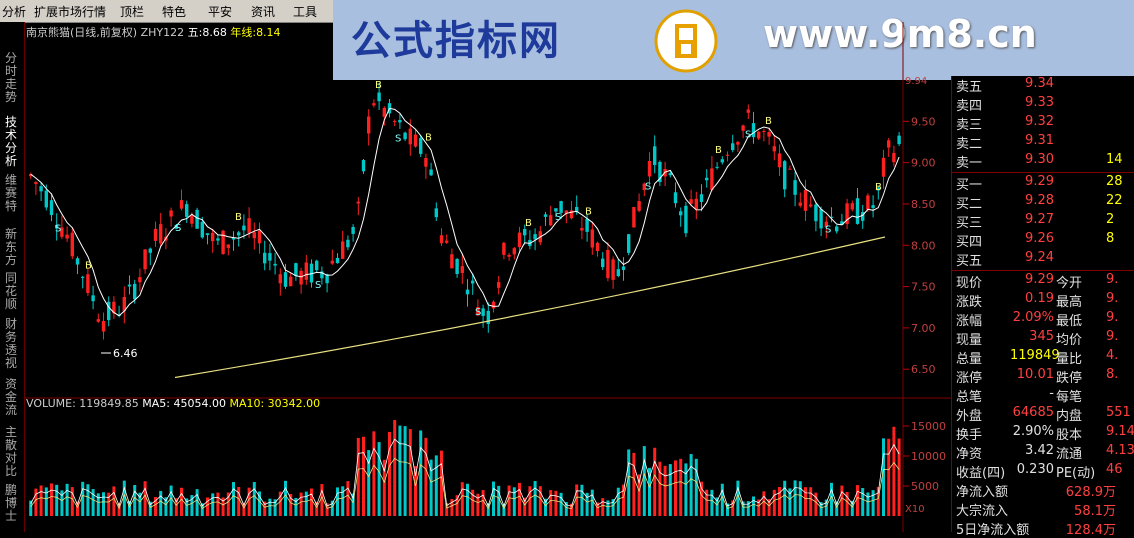 The width and height of the screenshot is (1134, 538). What do you see at coordinates (1039, 200) in the screenshot?
I see `book-price: 9.28` at bounding box center [1039, 200].